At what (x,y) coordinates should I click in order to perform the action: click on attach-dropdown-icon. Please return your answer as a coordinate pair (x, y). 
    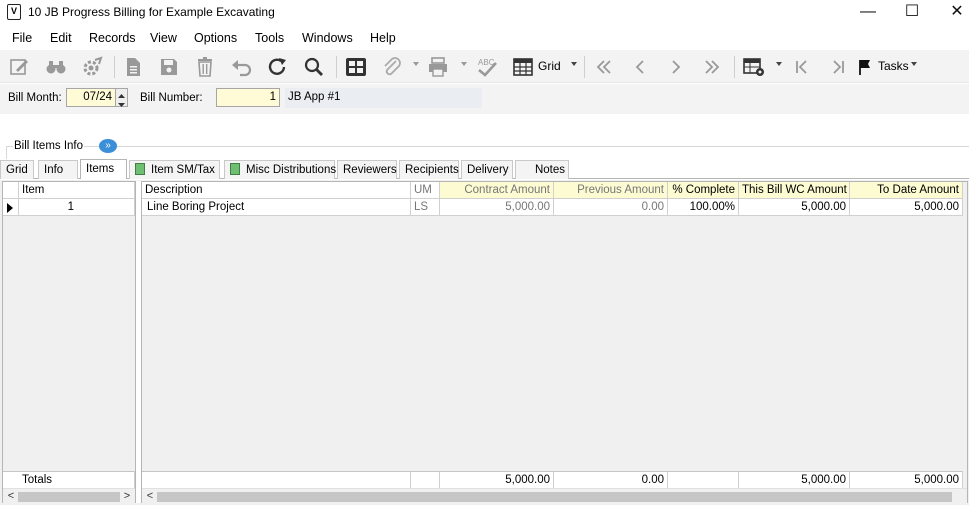
    Looking at the image, I should click on (416, 64).